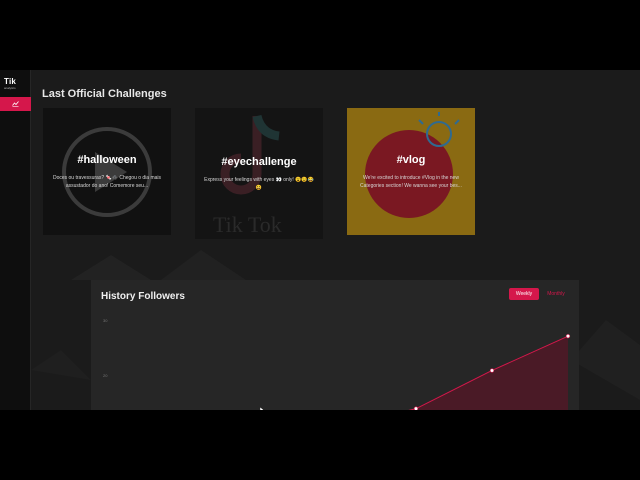  I want to click on app-logo: Tik analytics, so click(16, 86).